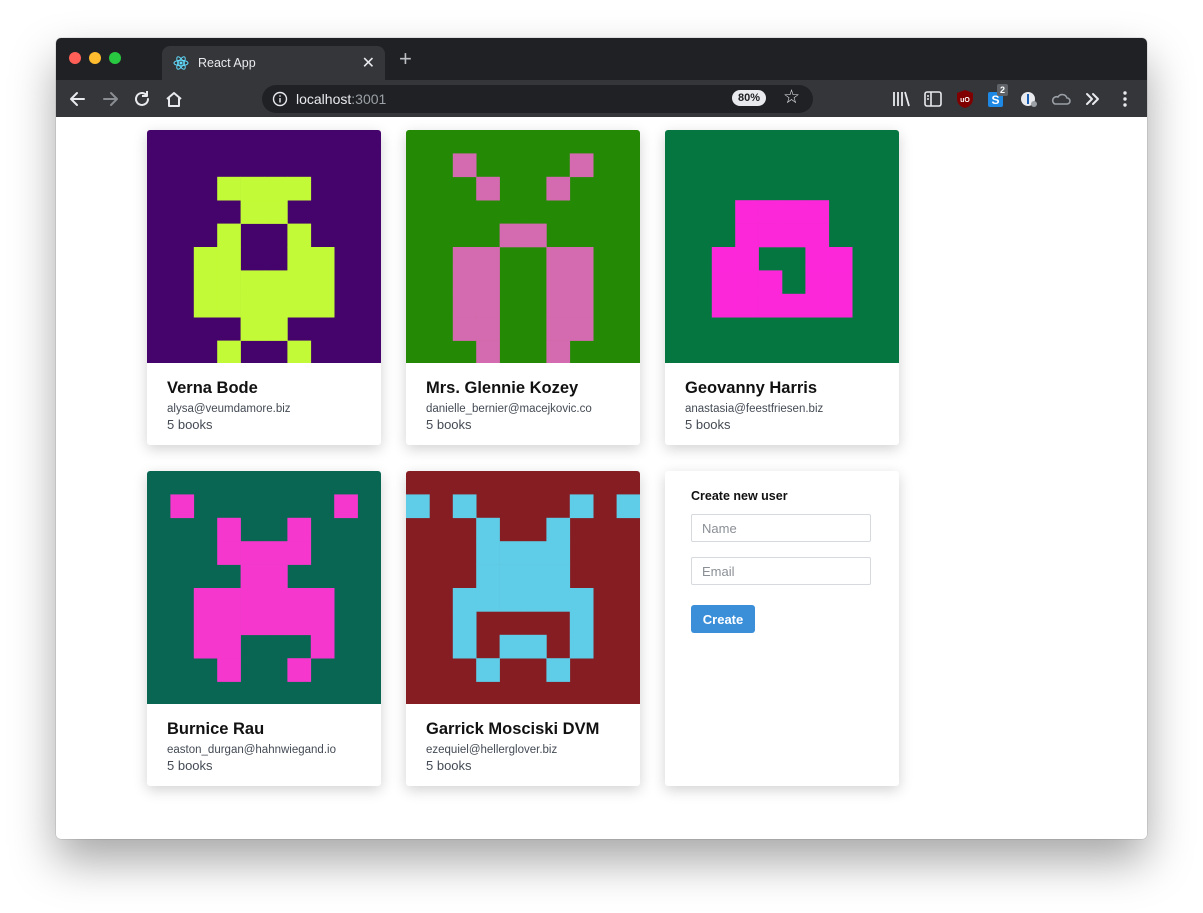  Describe the element at coordinates (723, 619) in the screenshot. I see `create-button: Create` at that location.